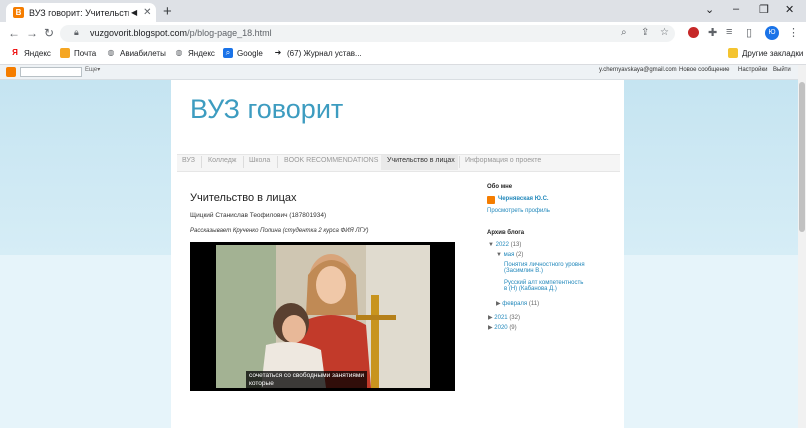 The image size is (806, 428). Describe the element at coordinates (765, 53) in the screenshot. I see `other-bookmarks: Другие закладки` at that location.